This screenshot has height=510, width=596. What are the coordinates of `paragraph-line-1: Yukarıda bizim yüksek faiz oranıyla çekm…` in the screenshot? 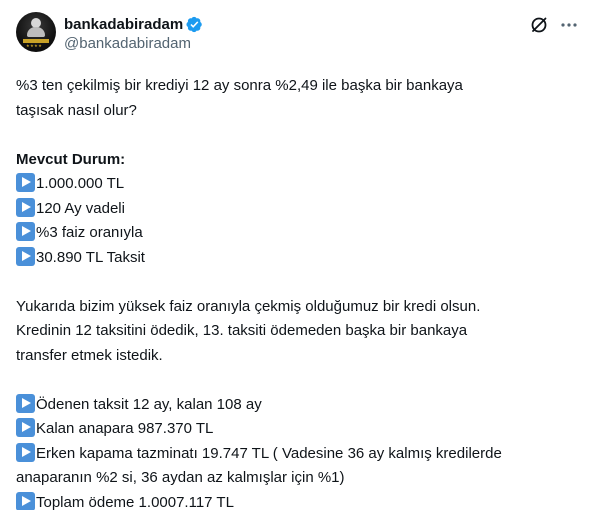 It's located at (248, 306).